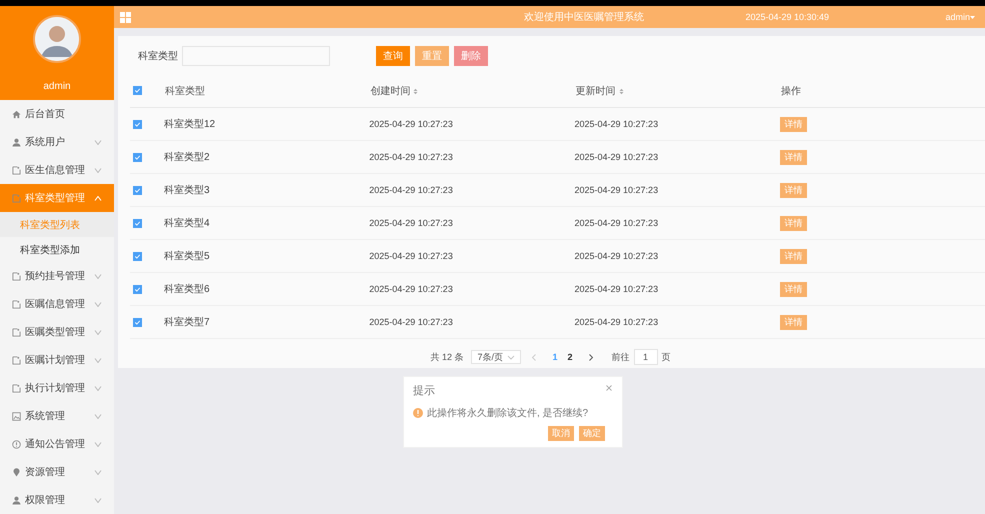 This screenshot has width=985, height=514. What do you see at coordinates (390, 91) in the screenshot?
I see `column-header: 创建时间` at bounding box center [390, 91].